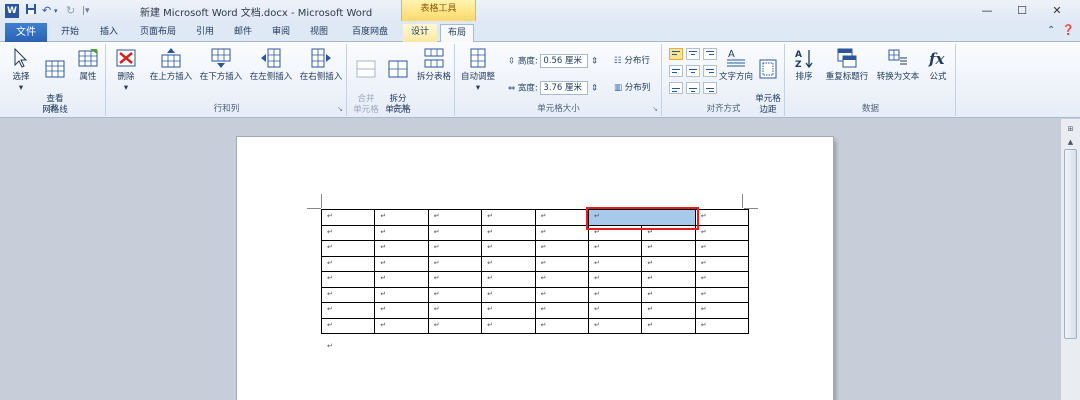  Describe the element at coordinates (1057, 11) in the screenshot. I see `close-button: ✕` at that location.